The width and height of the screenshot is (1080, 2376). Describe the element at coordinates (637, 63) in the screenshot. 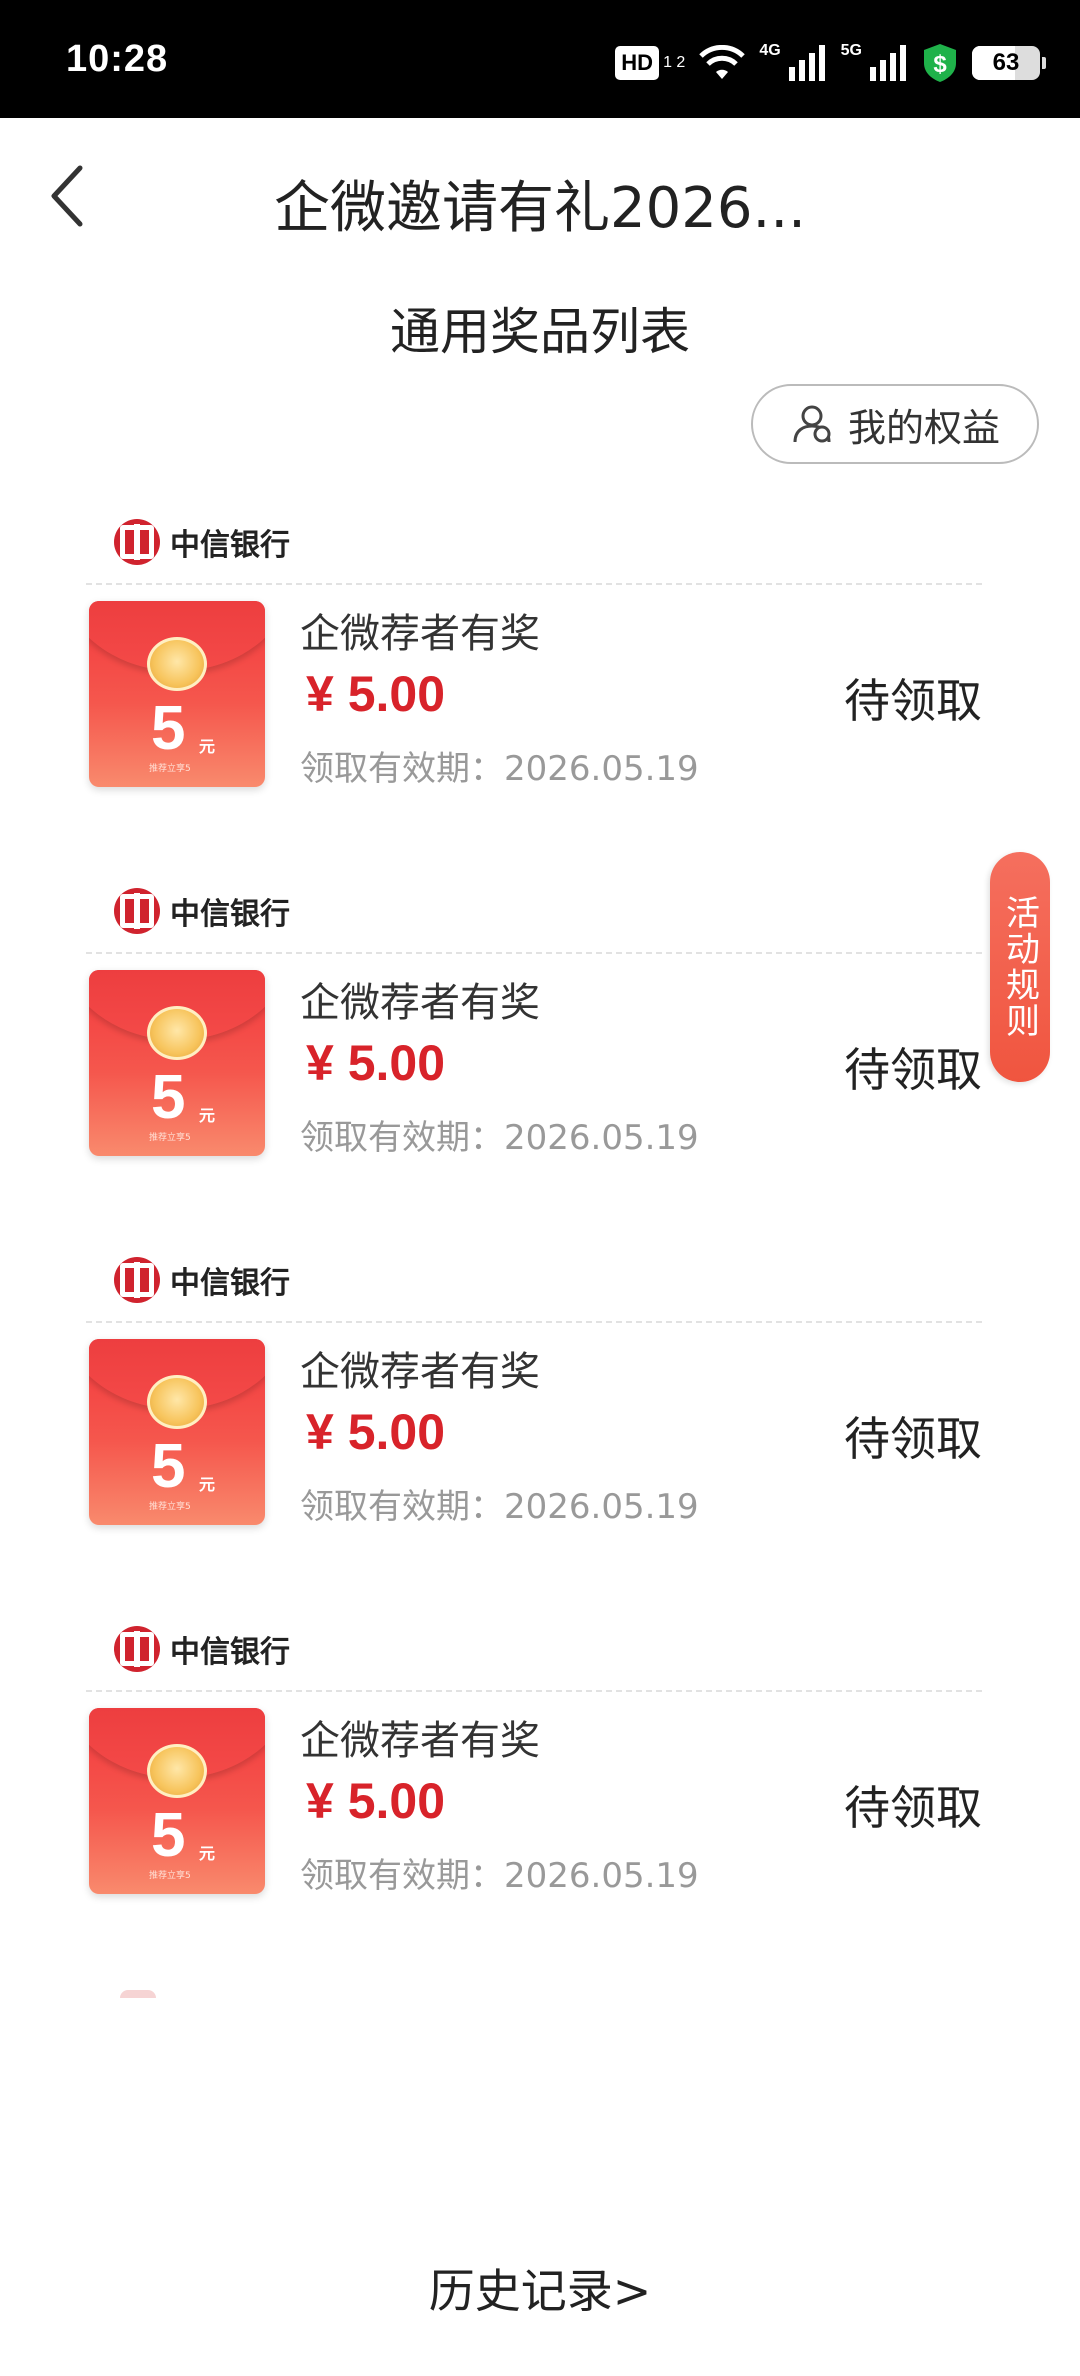

I see `hd-icon: HD` at that location.